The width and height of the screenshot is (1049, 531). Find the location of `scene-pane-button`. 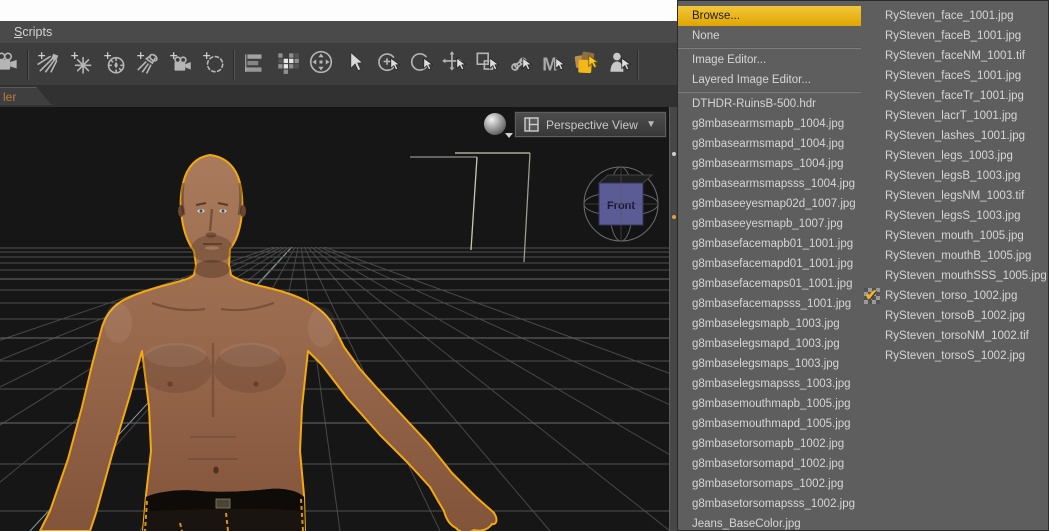

scene-pane-button is located at coordinates (254, 65).